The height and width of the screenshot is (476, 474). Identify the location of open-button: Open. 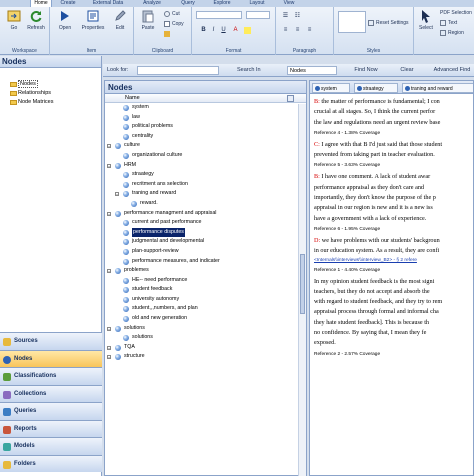
(65, 24).